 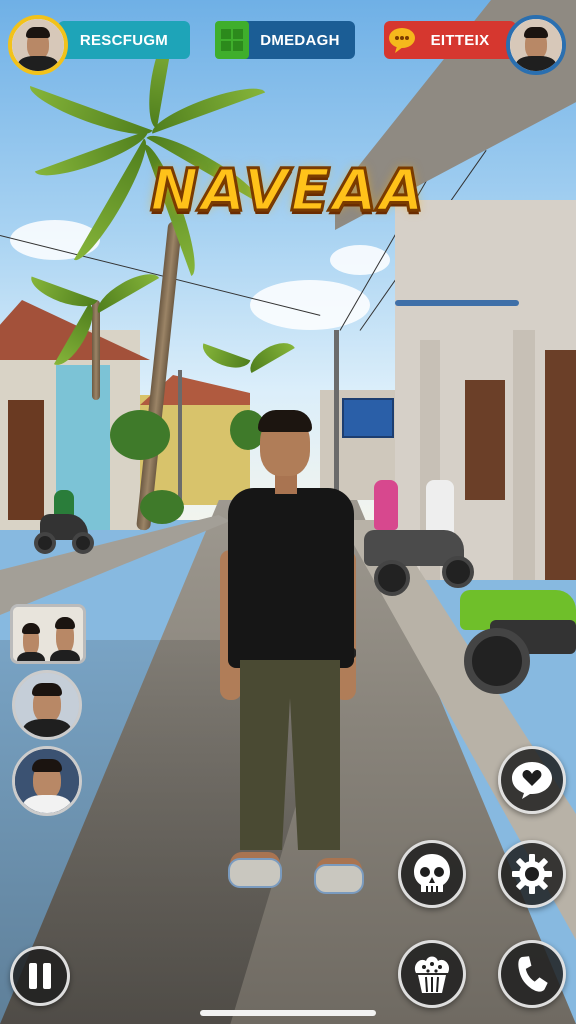 I want to click on muffin-icon, so click(x=432, y=974).